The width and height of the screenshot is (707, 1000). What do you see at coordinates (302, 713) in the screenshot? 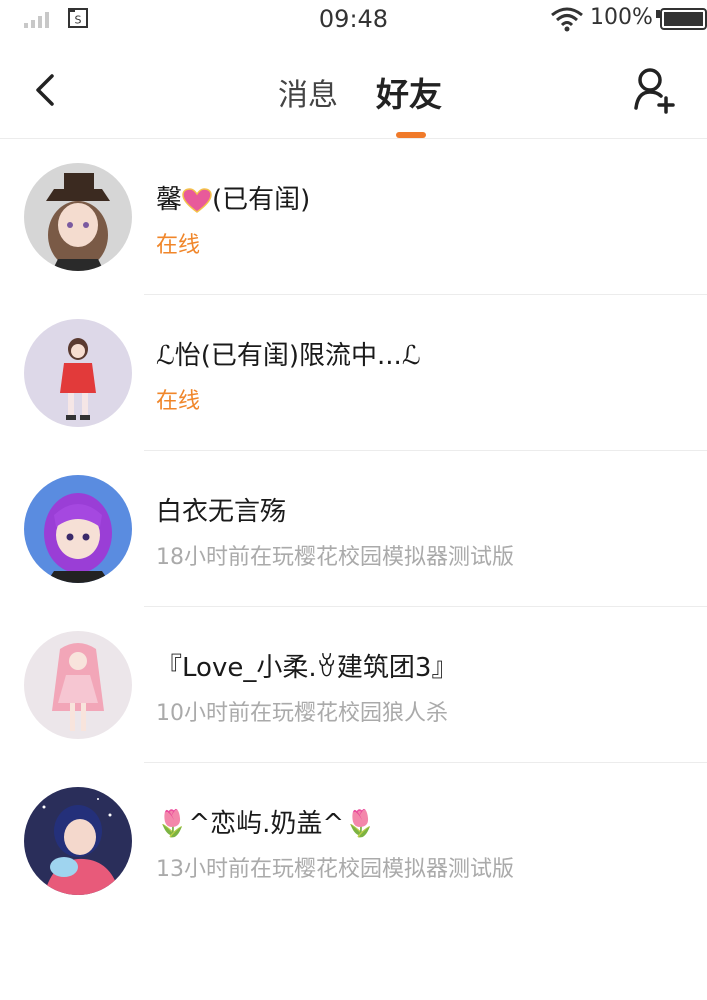
I see `friend-status: 10小时前在玩樱花校园狼人杀` at bounding box center [302, 713].